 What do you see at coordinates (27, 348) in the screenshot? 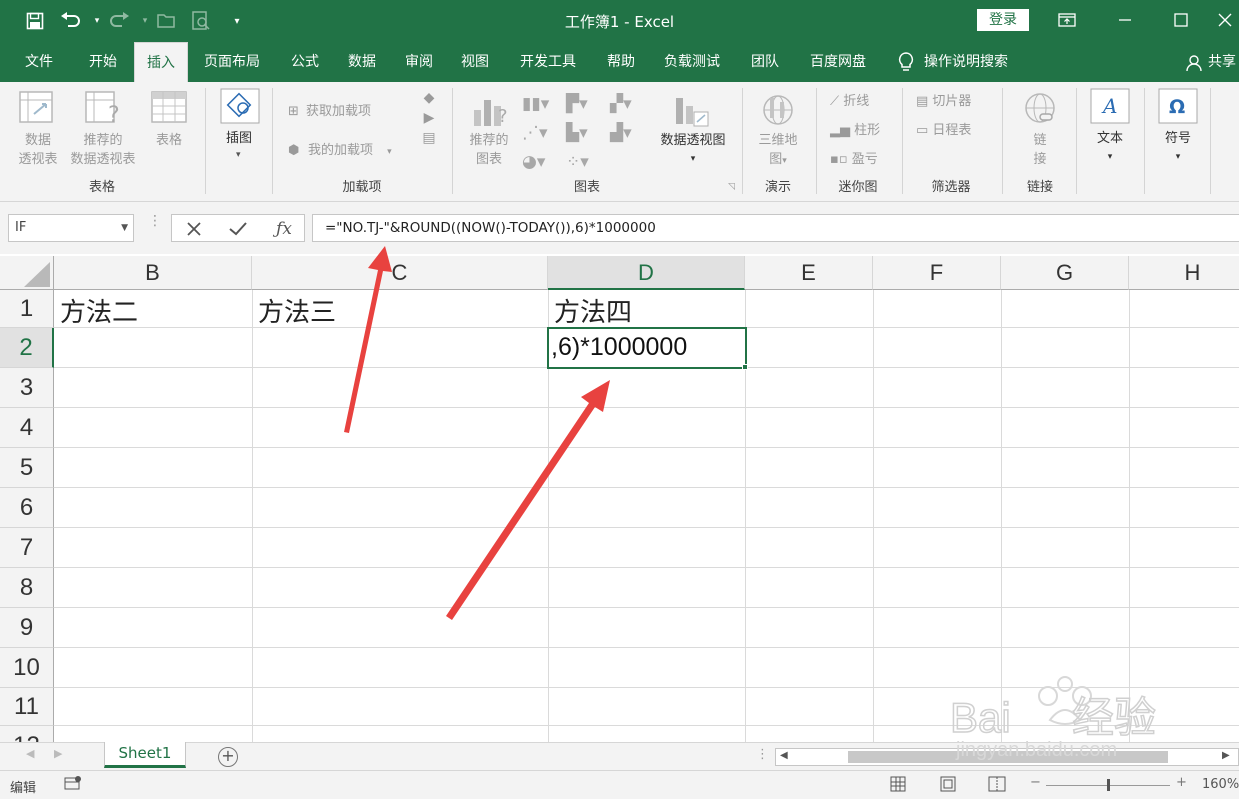
I see `row-header-2: 2` at bounding box center [27, 348].